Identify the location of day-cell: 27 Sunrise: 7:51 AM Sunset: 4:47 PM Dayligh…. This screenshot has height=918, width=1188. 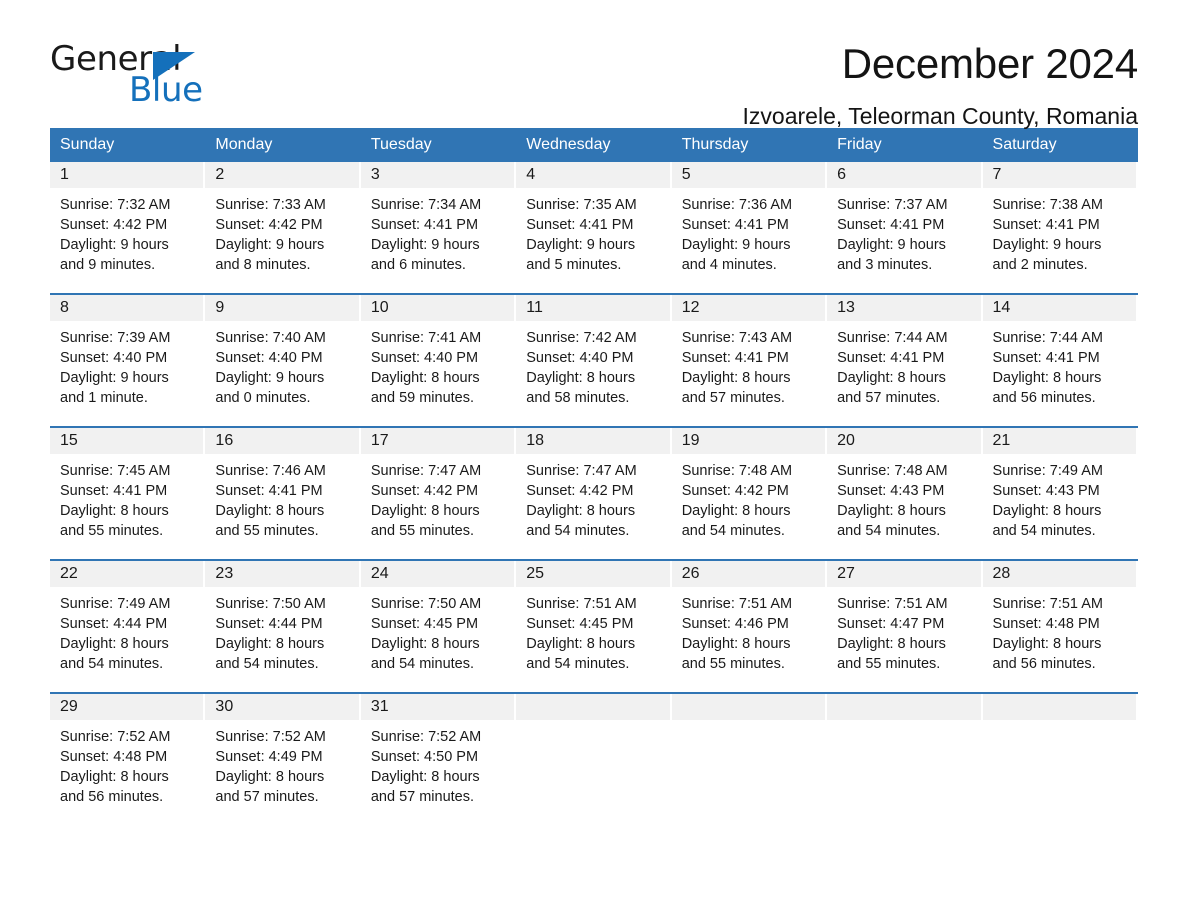
(904, 620).